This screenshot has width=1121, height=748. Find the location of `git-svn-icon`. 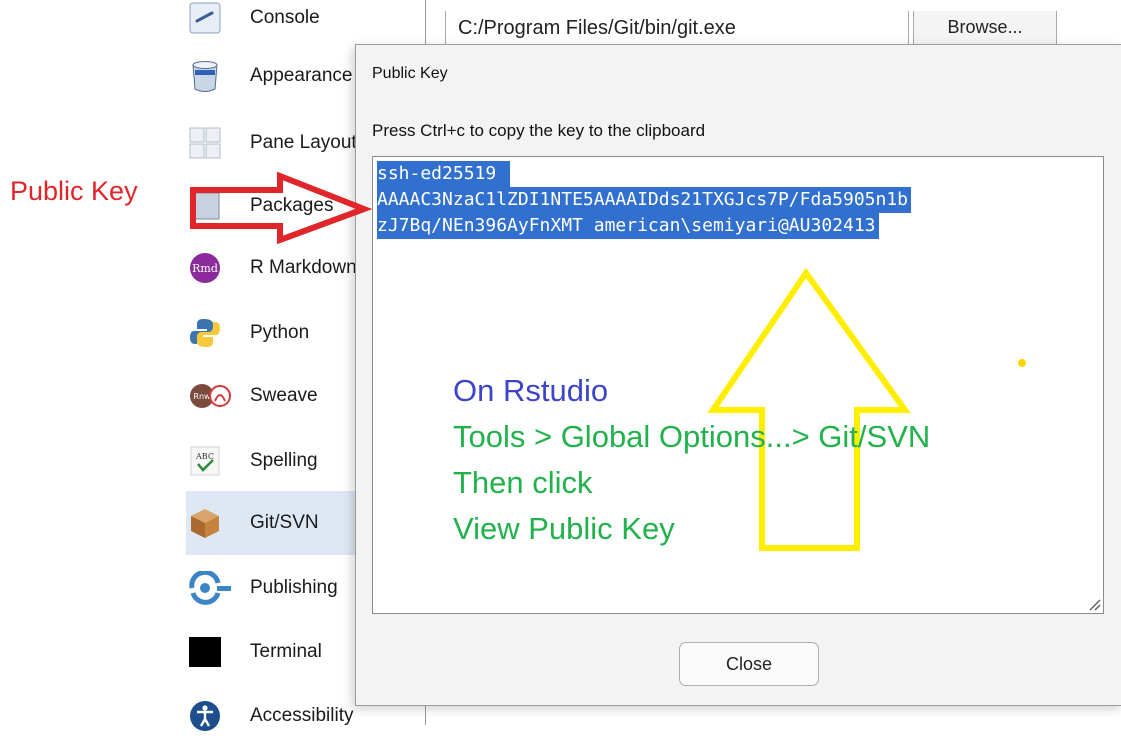

git-svn-icon is located at coordinates (205, 523).